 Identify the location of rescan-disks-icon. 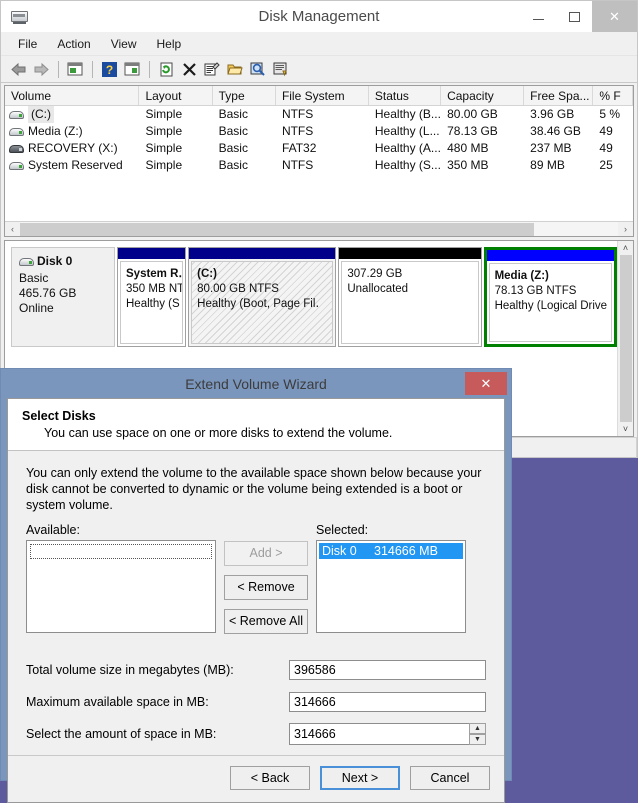
(281, 69).